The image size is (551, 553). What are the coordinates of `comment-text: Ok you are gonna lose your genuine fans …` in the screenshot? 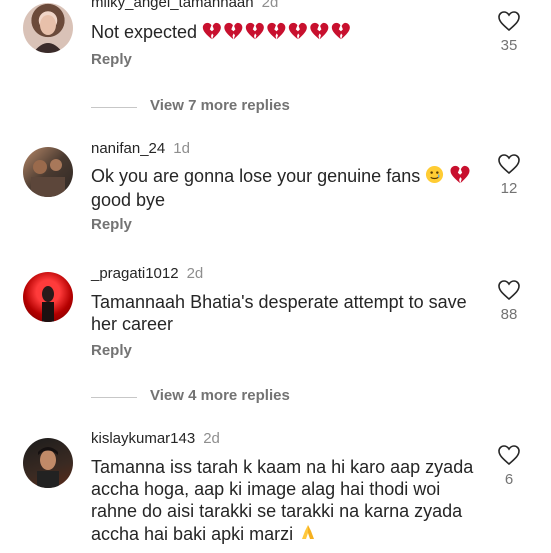 It's located at (286, 188).